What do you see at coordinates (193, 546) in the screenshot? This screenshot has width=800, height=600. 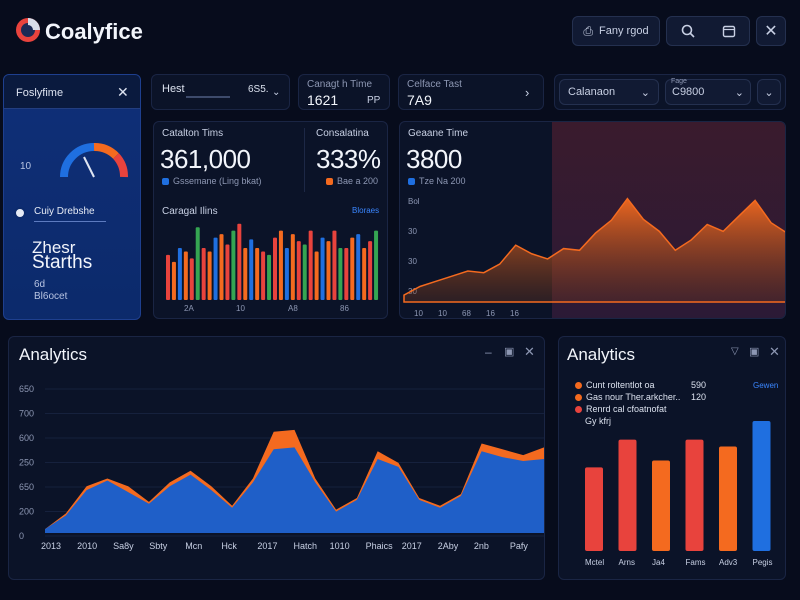 I see `x-tick-label: Mcn` at bounding box center [193, 546].